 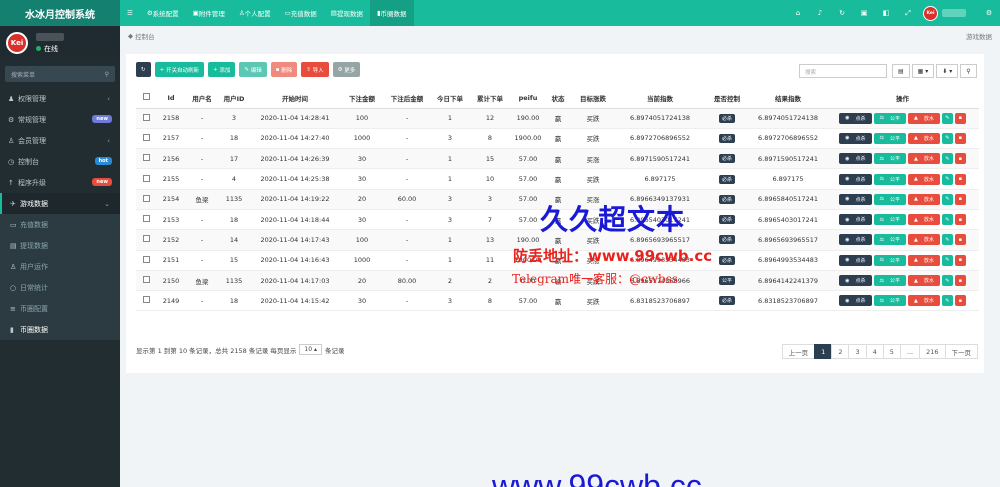 I want to click on top-avatar: Kei, so click(x=930, y=13).